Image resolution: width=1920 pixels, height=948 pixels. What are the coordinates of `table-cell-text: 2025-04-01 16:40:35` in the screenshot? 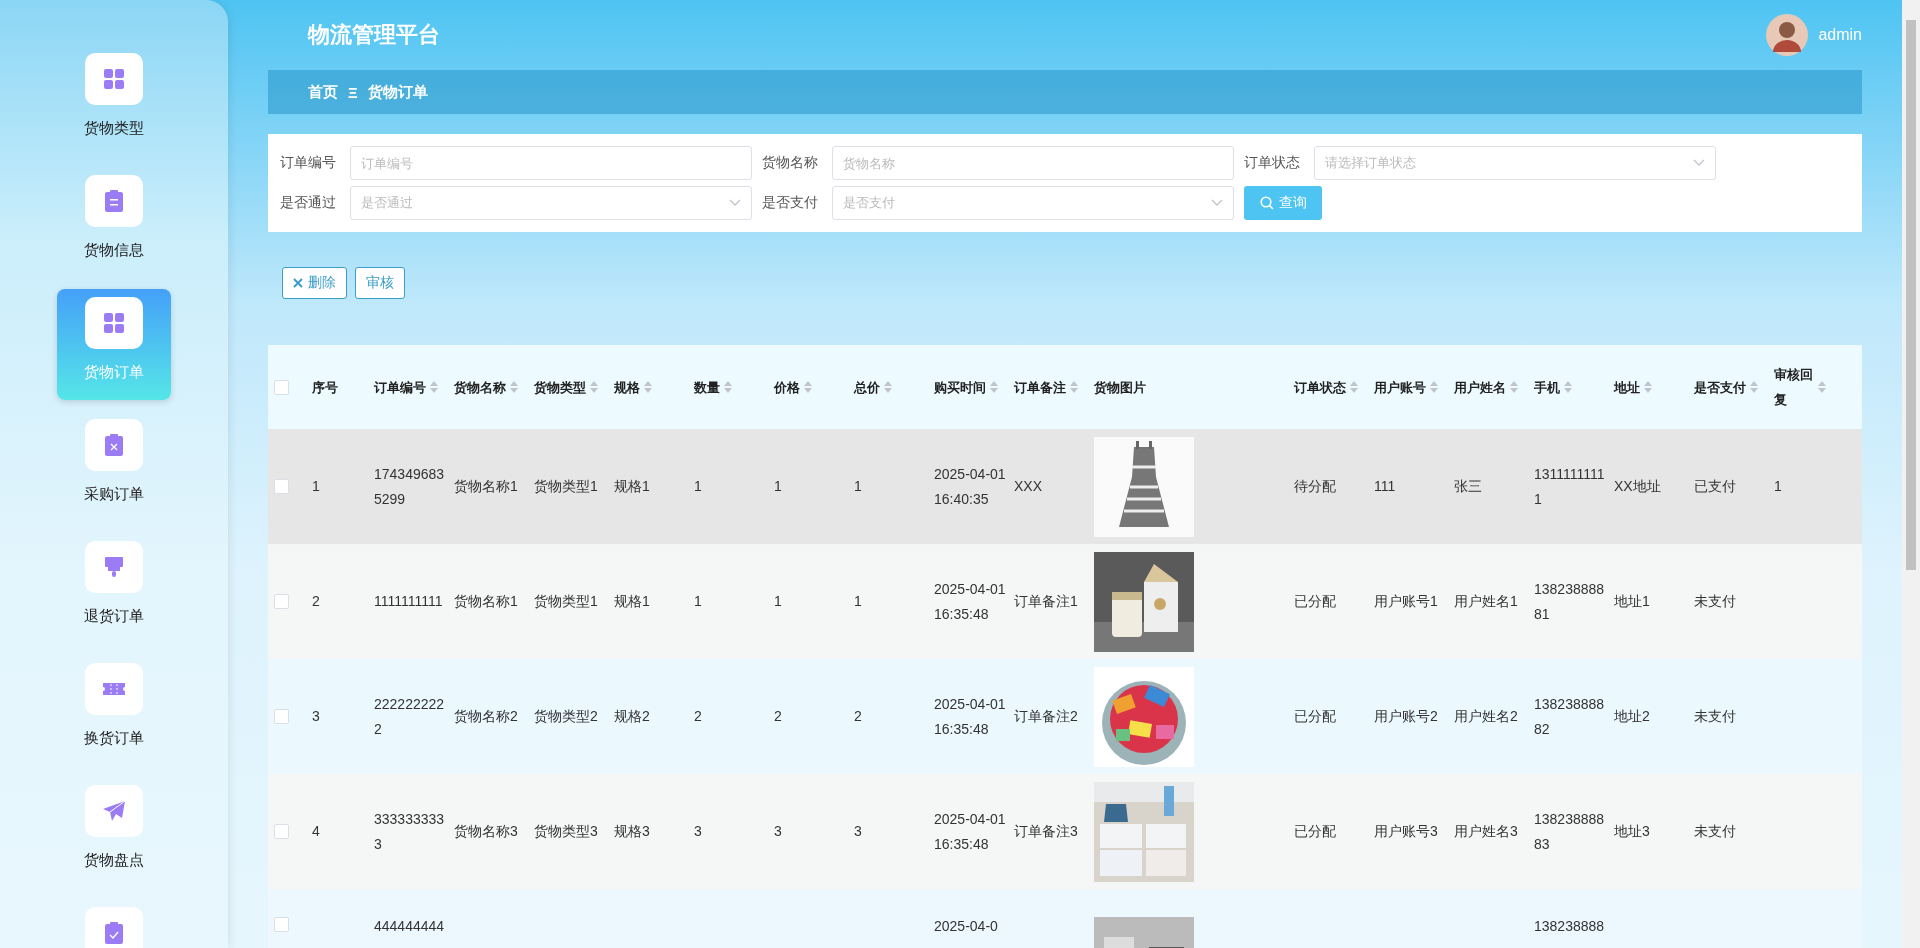 It's located at (970, 486).